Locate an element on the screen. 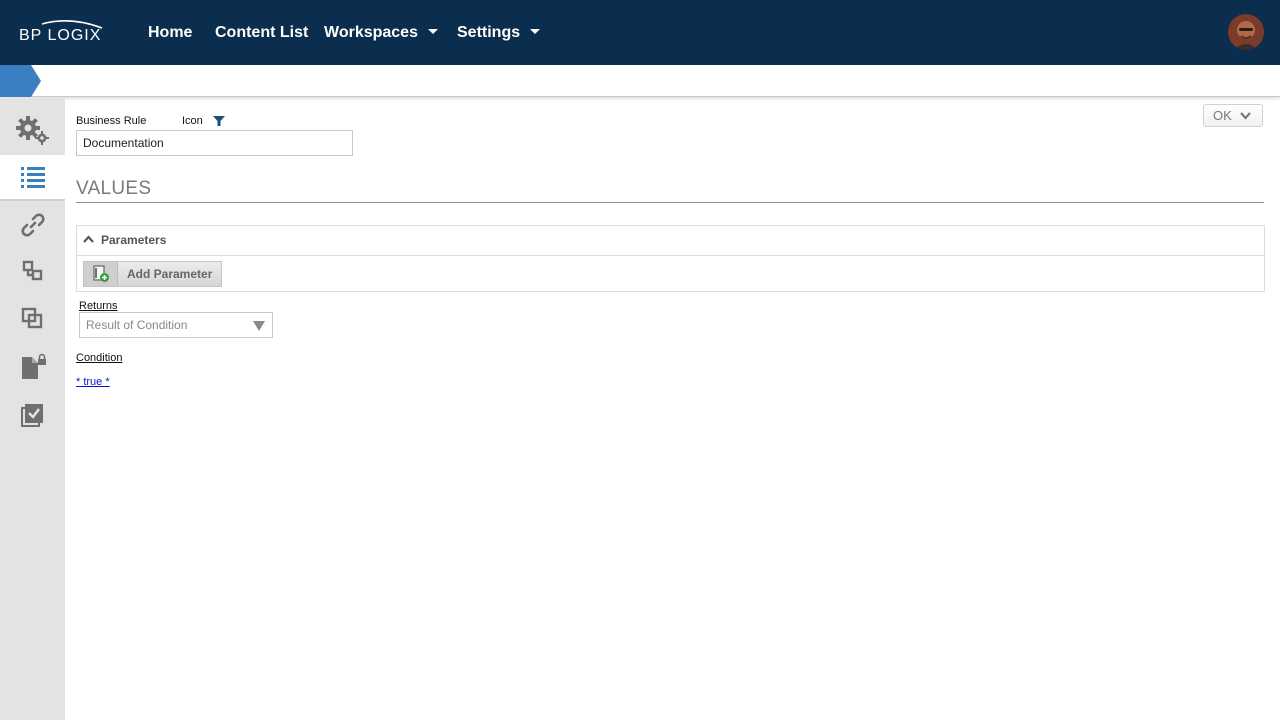 This screenshot has height=720, width=1280. list-icon is located at coordinates (32, 177).